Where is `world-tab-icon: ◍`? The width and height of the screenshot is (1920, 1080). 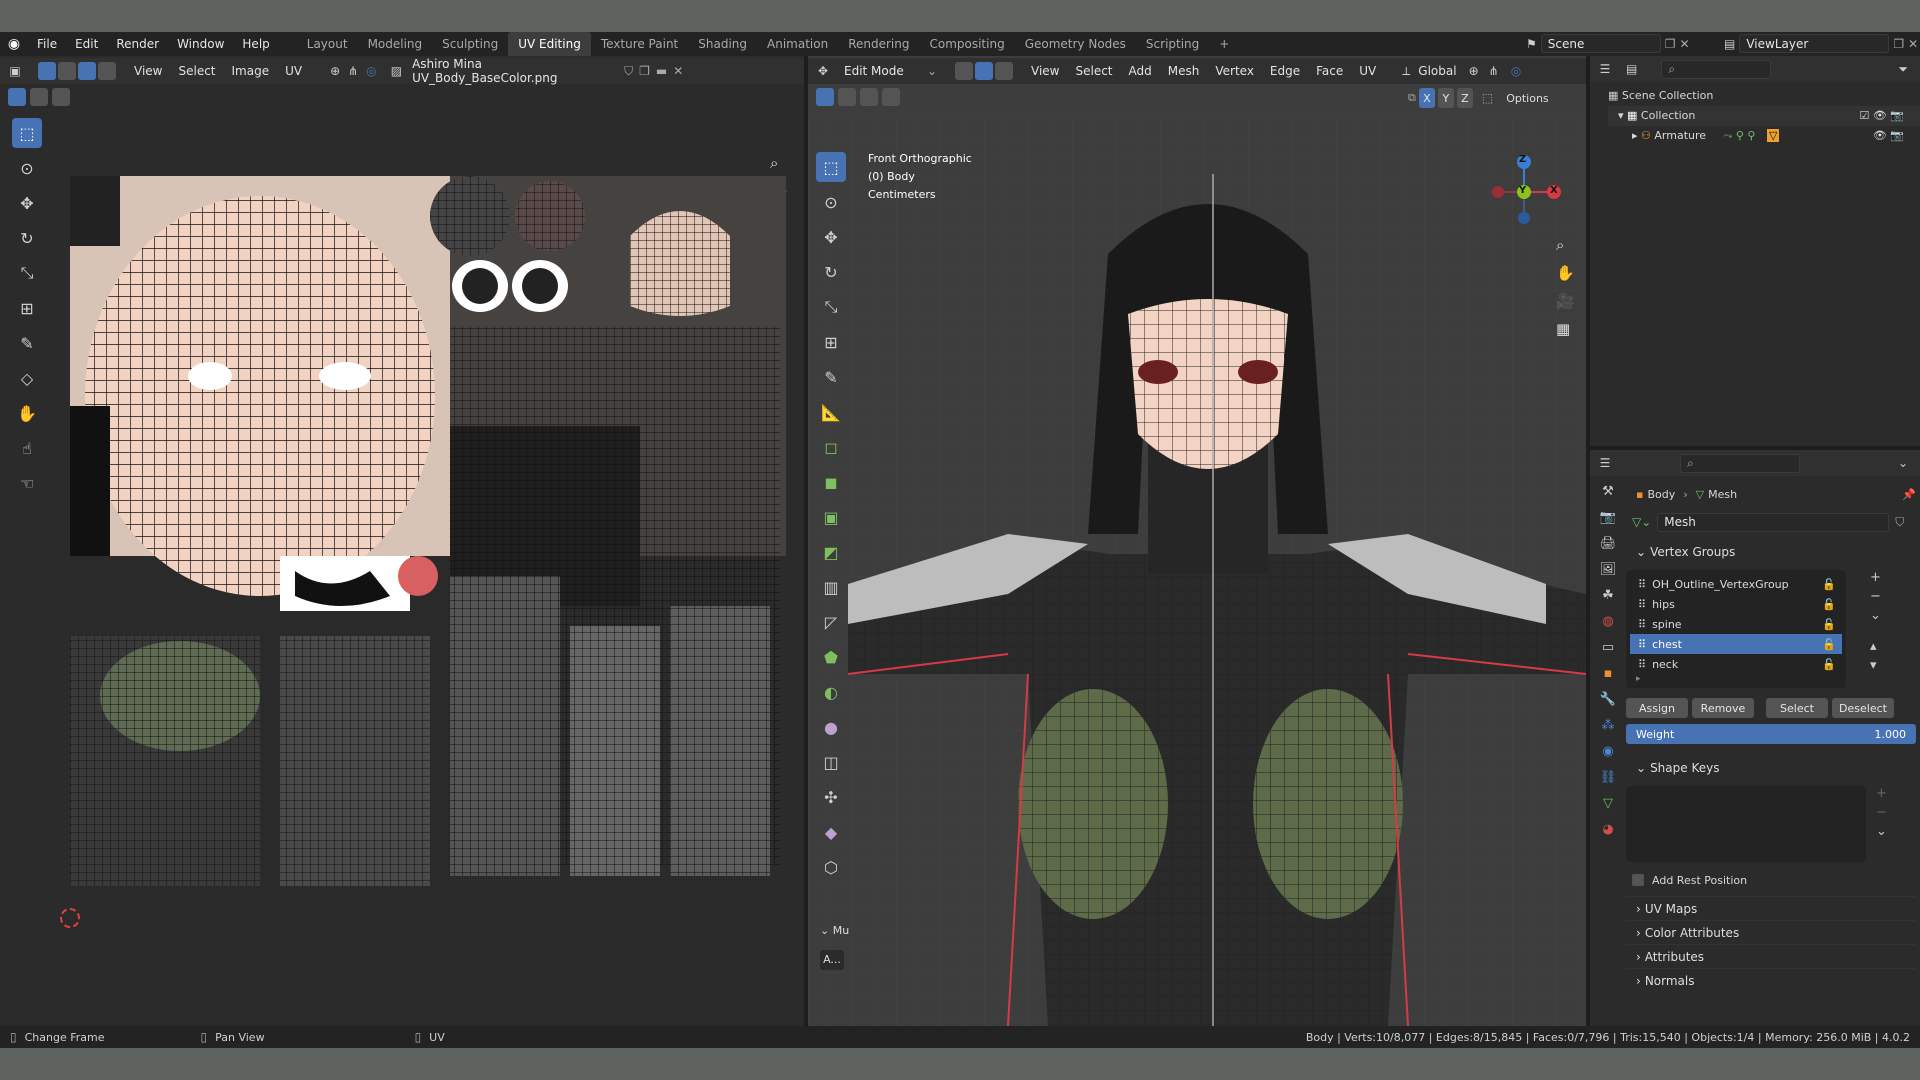
world-tab-icon: ◍ is located at coordinates (1607, 621).